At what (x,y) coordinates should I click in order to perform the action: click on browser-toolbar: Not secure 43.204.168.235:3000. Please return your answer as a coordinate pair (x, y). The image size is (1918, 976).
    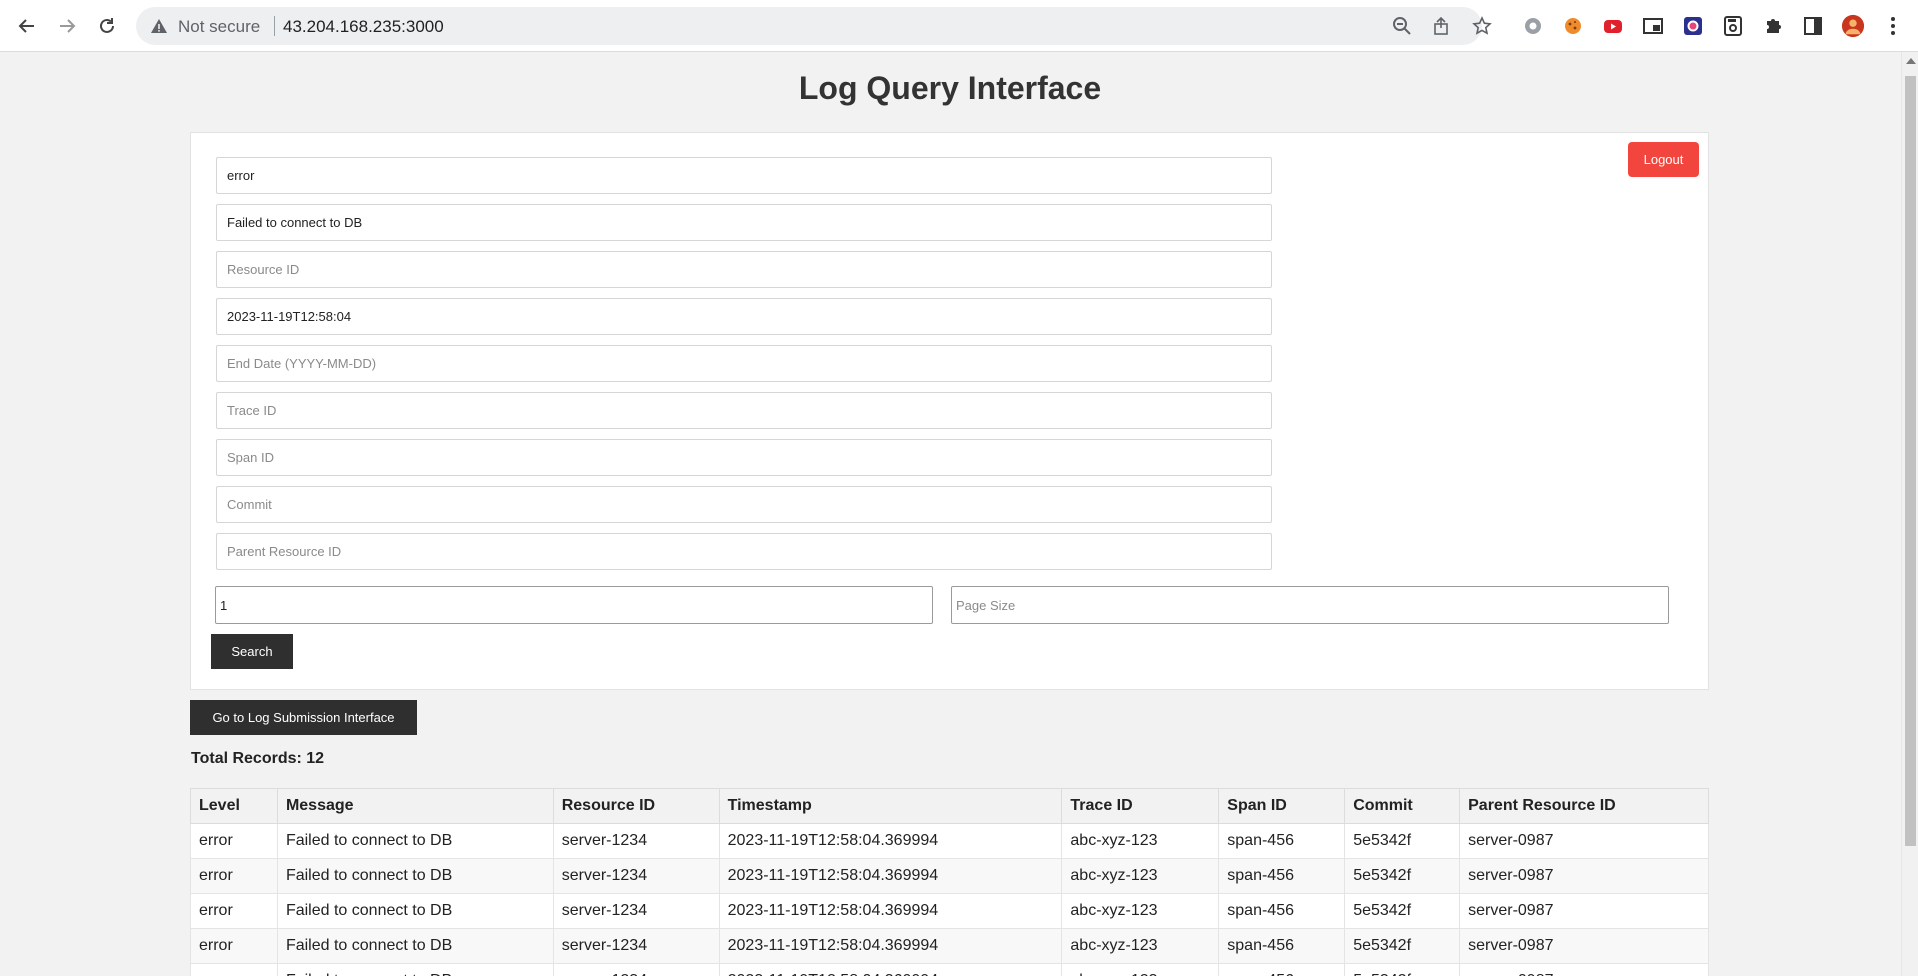
    Looking at the image, I should click on (959, 26).